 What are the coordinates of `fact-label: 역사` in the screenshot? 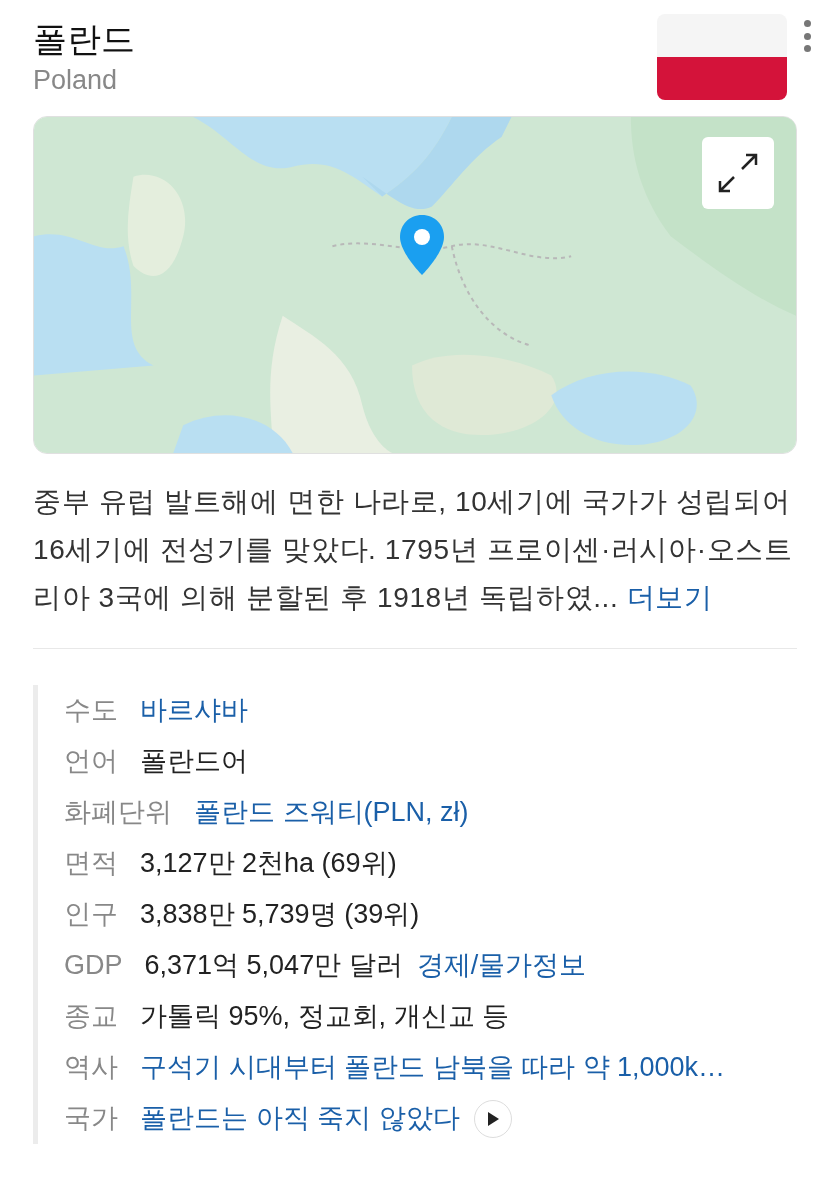 It's located at (91, 1068).